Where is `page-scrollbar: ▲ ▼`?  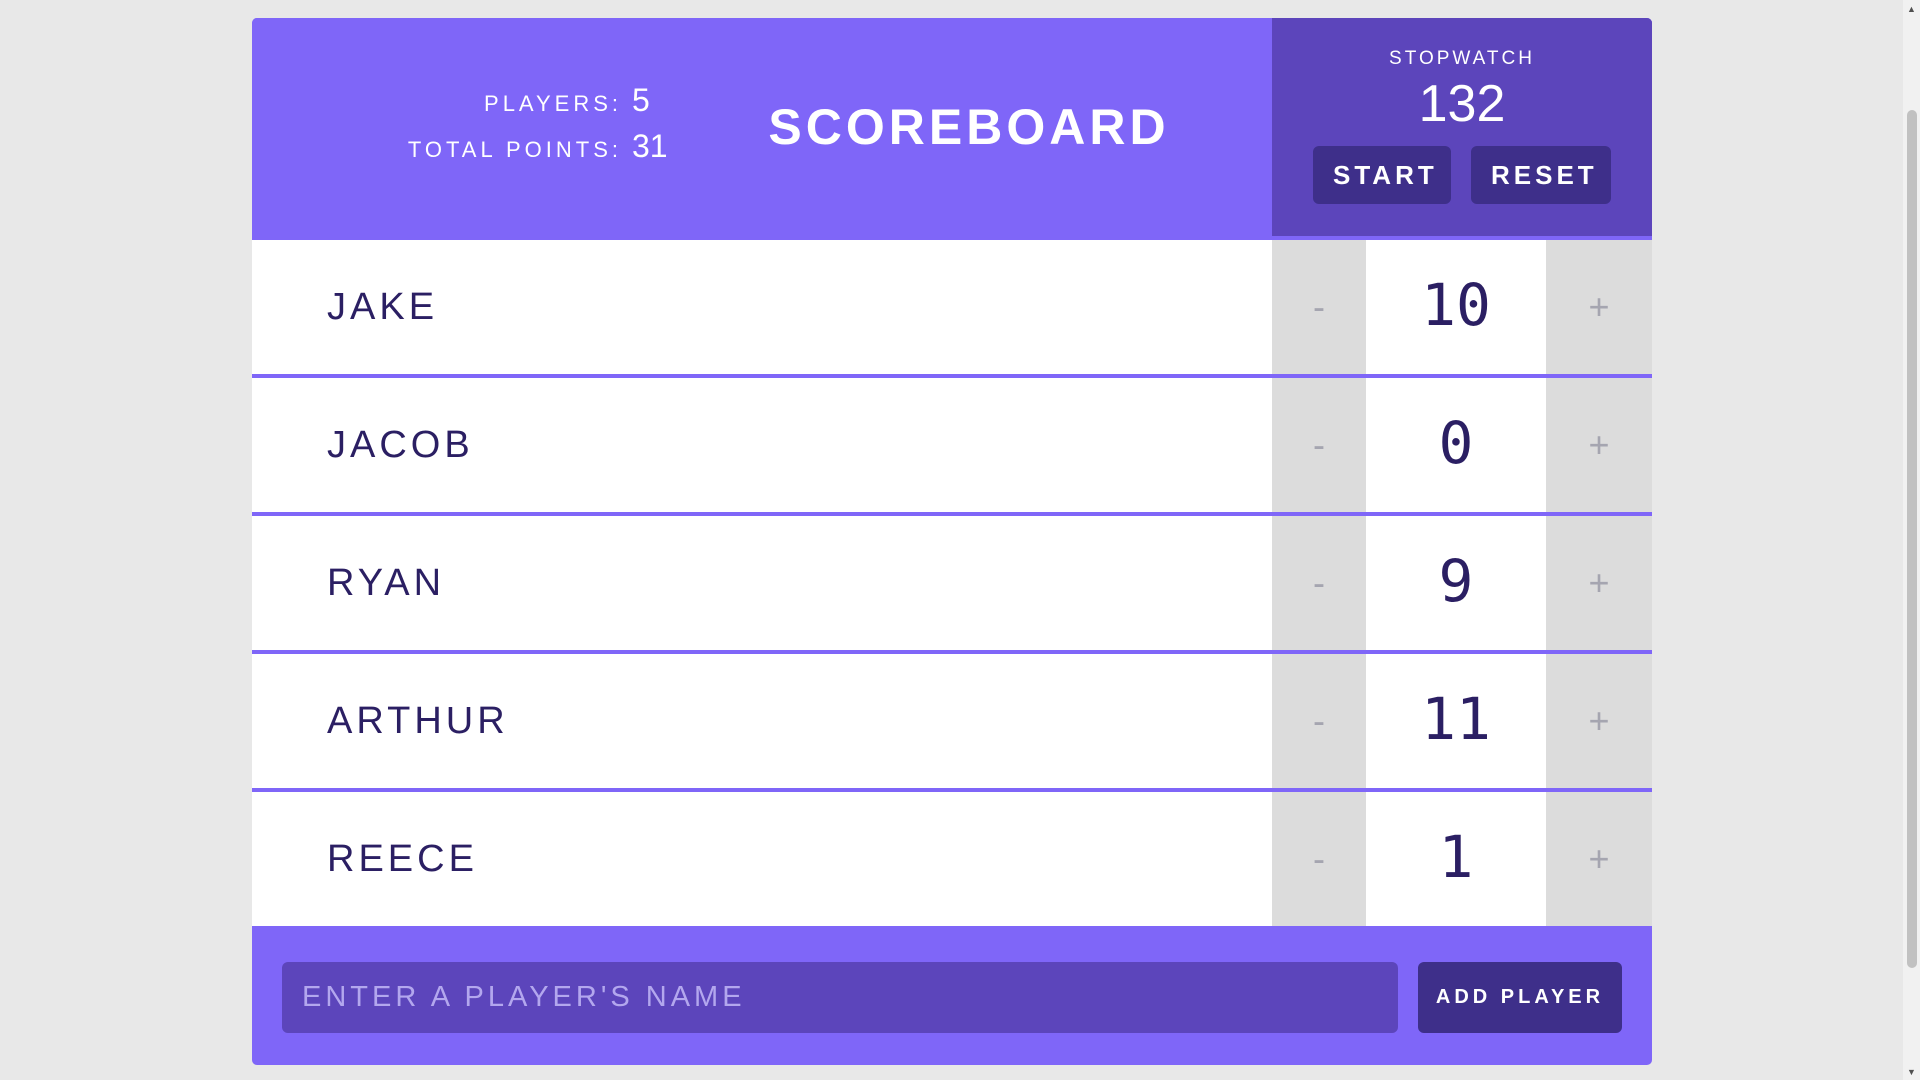
page-scrollbar: ▲ ▼ is located at coordinates (1911, 540).